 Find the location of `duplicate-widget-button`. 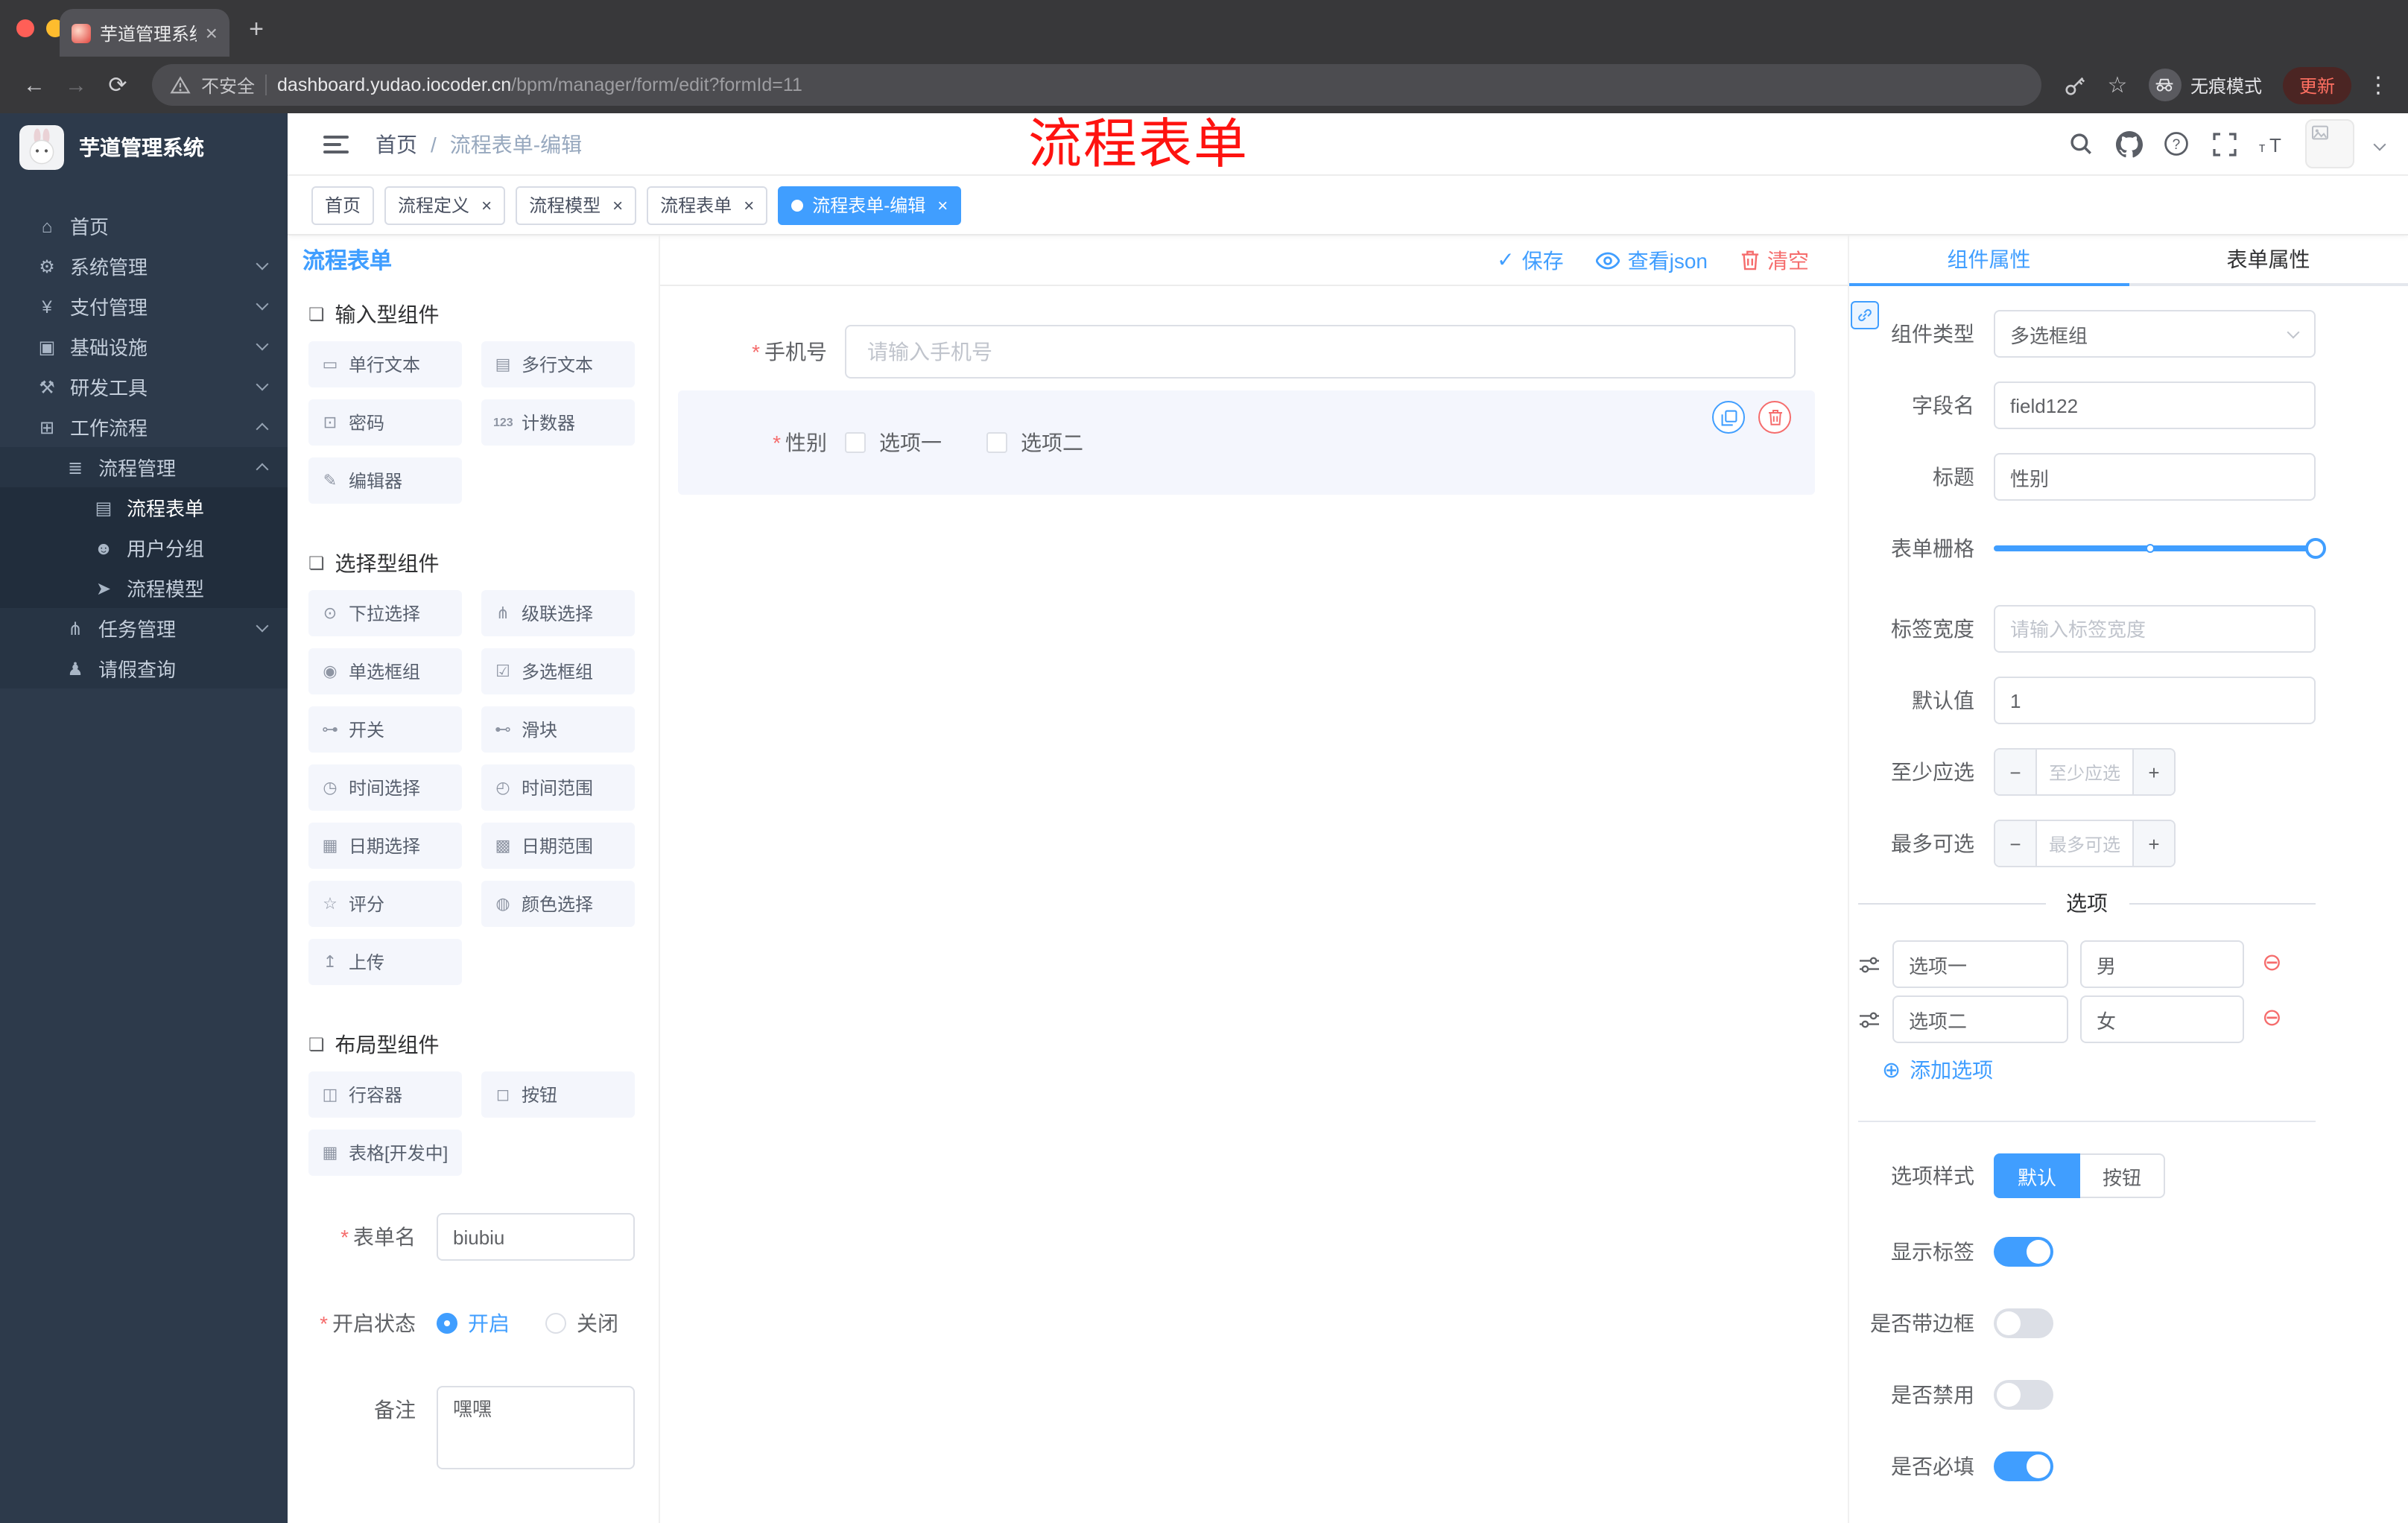

duplicate-widget-button is located at coordinates (1728, 418).